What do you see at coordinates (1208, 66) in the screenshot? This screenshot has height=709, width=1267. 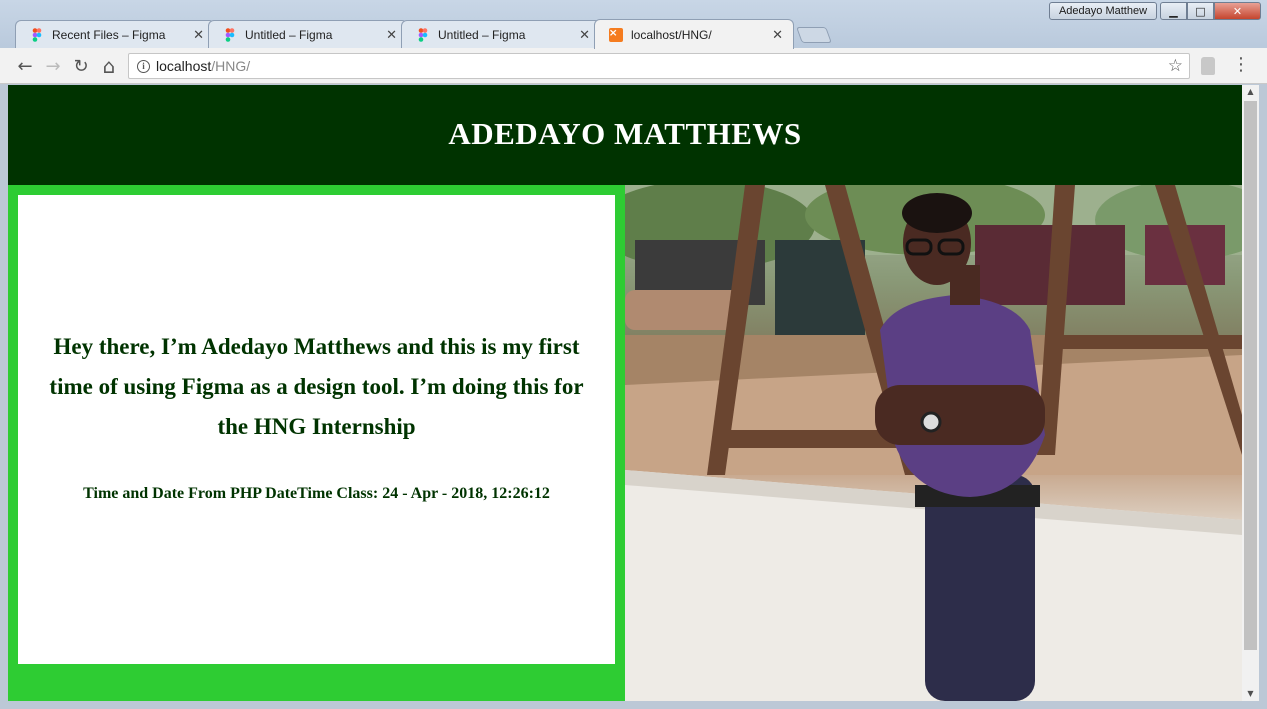 I see `extension-icon` at bounding box center [1208, 66].